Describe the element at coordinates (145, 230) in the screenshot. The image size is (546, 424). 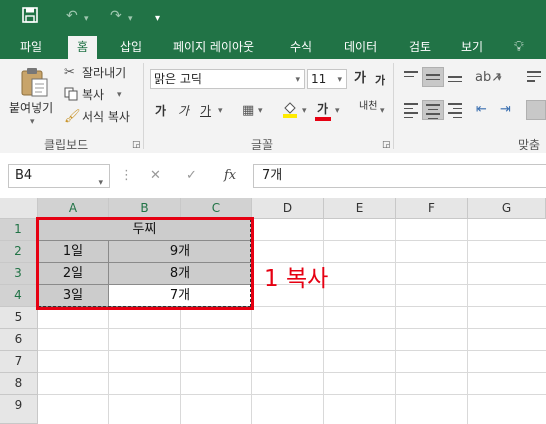
I see `merged-title-cell: 두찌` at that location.